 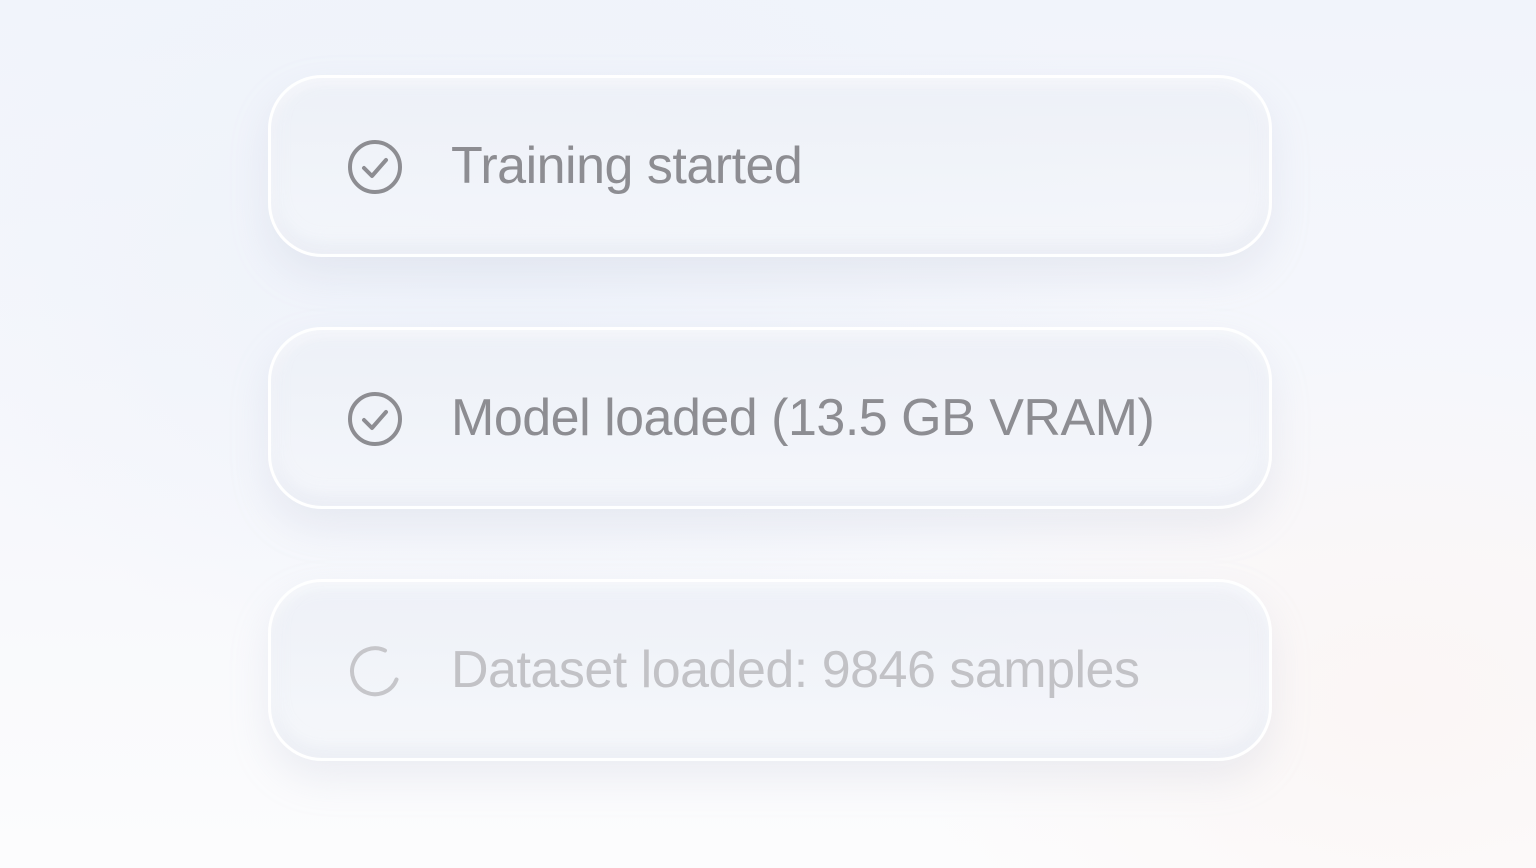 What do you see at coordinates (803, 418) in the screenshot?
I see `status-step-label: Model loaded (13.5 GB VRAM)` at bounding box center [803, 418].